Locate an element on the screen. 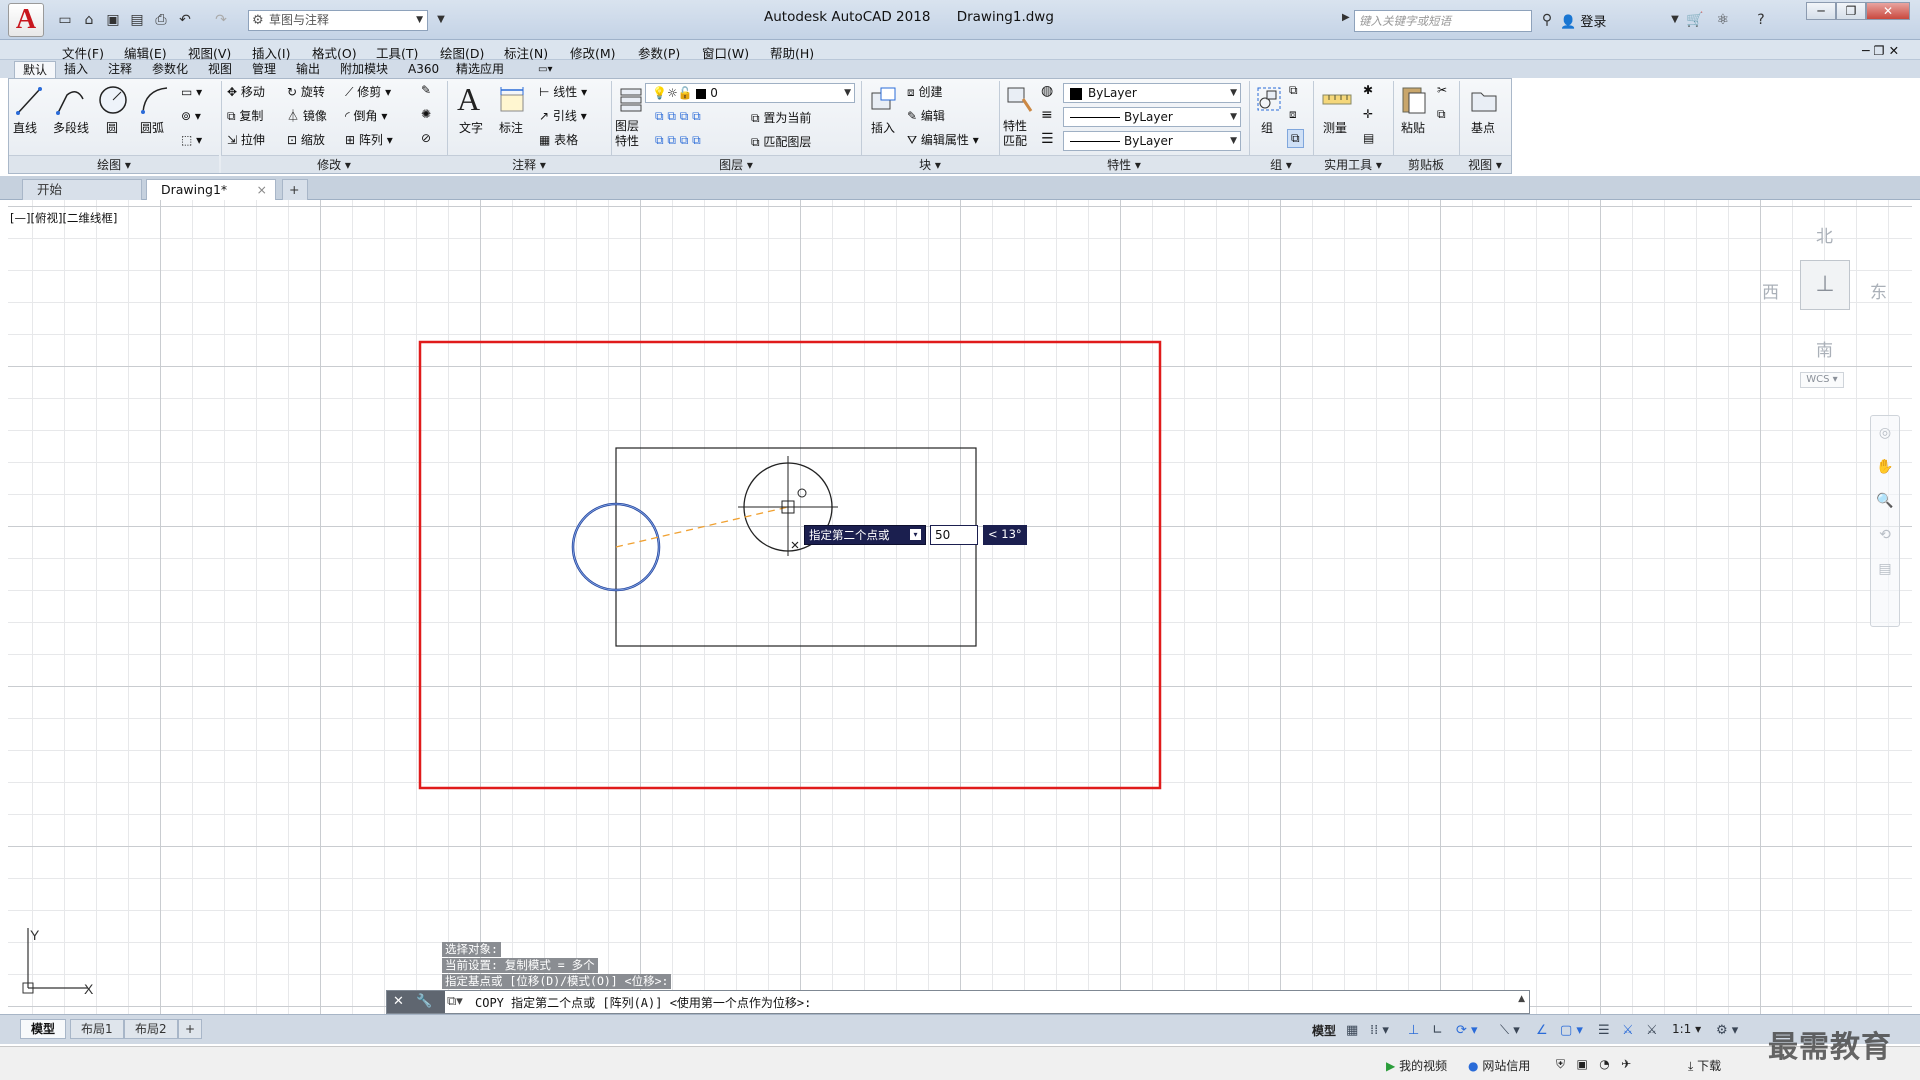 The image size is (1920, 1080). layer-properties-icon is located at coordinates (632, 100).